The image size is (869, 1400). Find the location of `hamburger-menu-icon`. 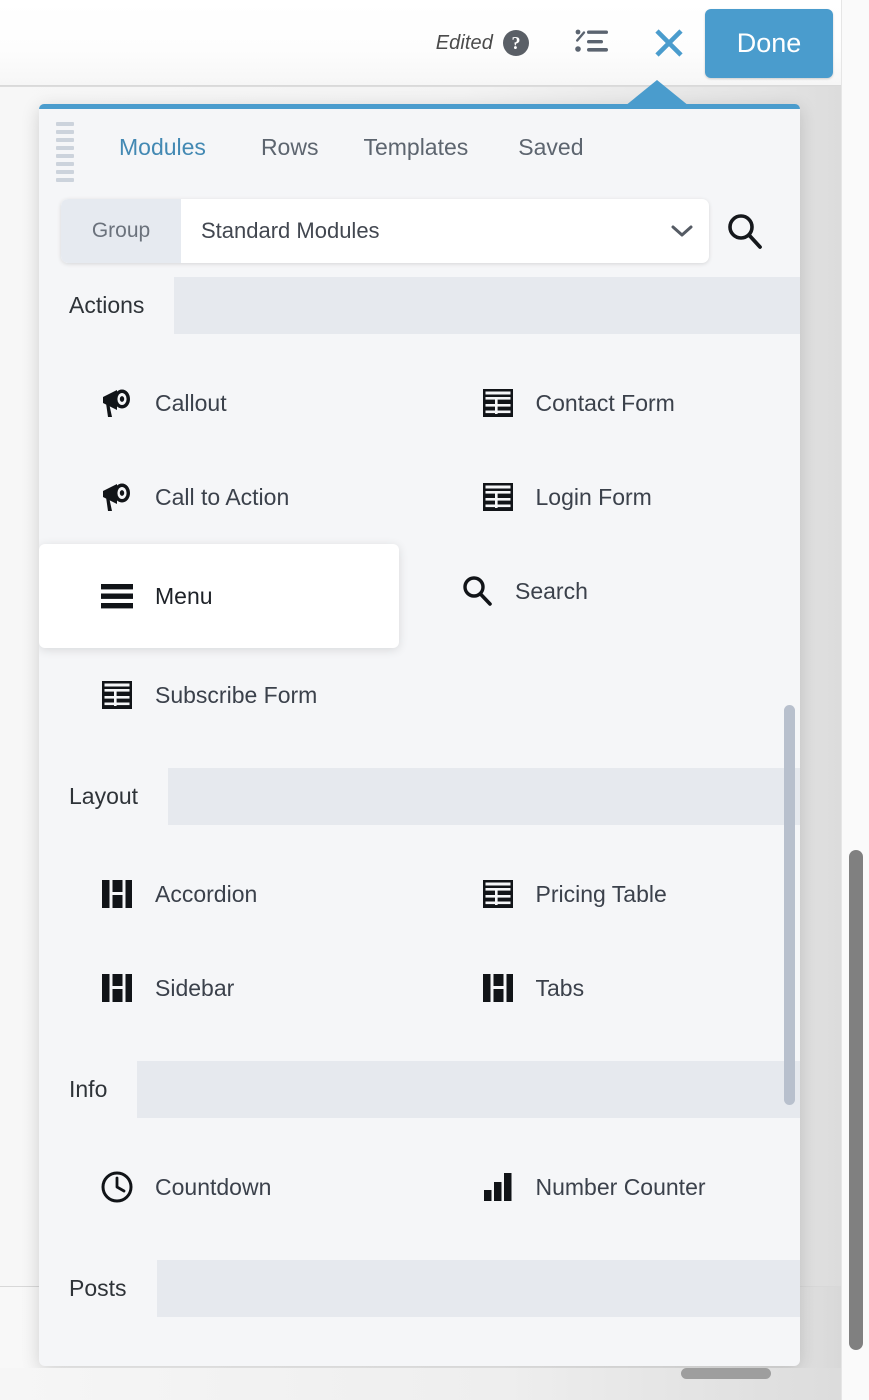

hamburger-menu-icon is located at coordinates (117, 596).